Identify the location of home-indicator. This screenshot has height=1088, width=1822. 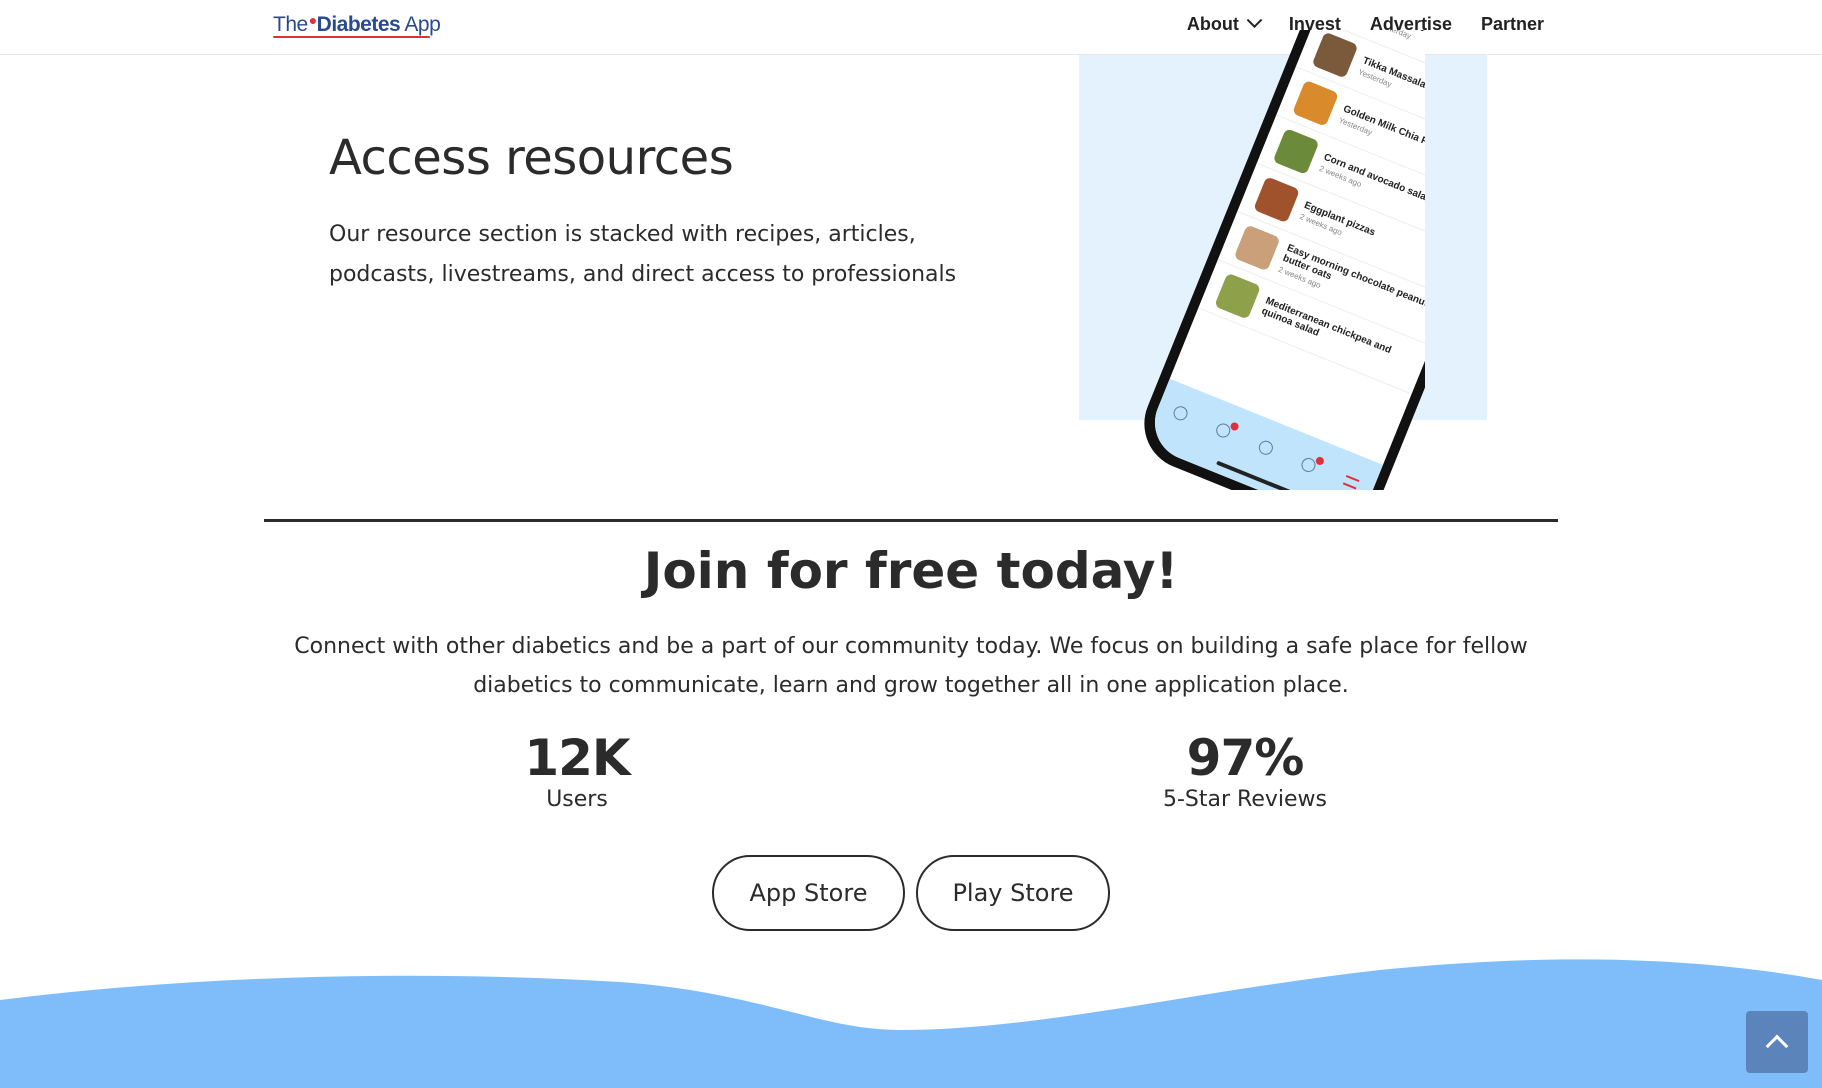
(1254, 475).